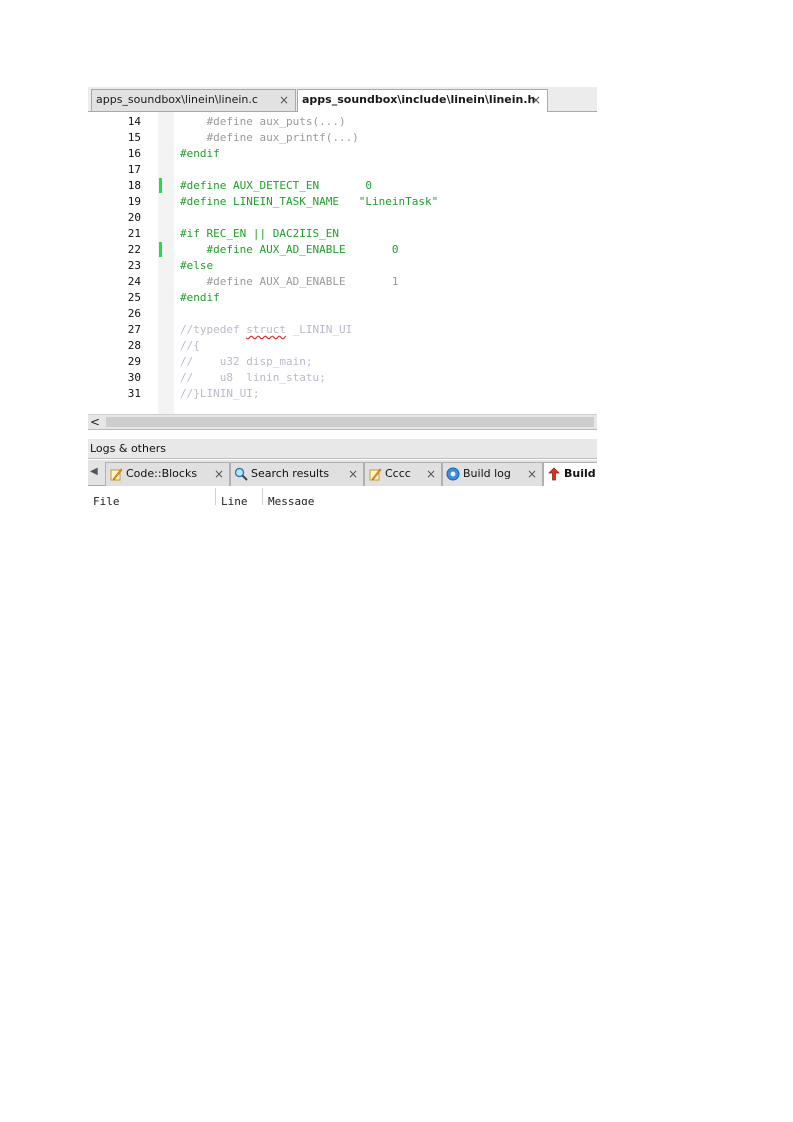 The height and width of the screenshot is (1122, 793). I want to click on code-text: #define aux_puts(...), so click(263, 121).